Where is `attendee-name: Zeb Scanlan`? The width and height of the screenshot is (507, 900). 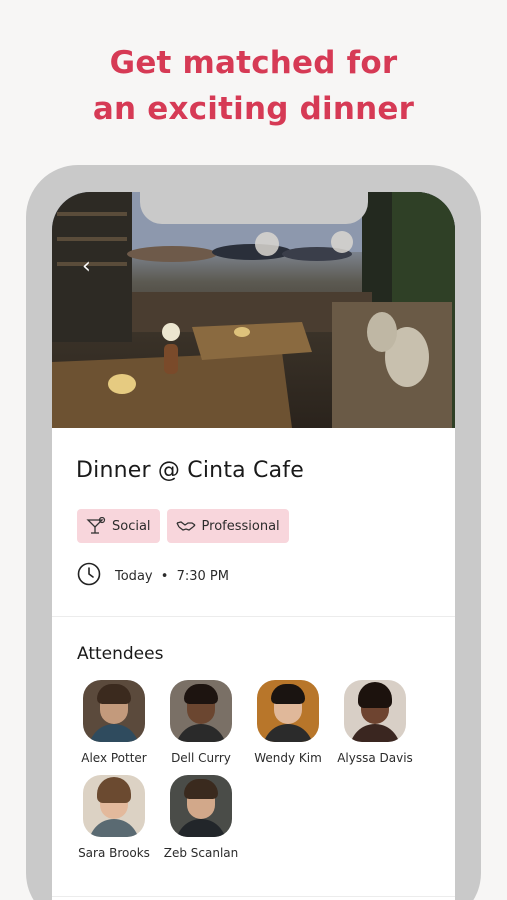 attendee-name: Zeb Scanlan is located at coordinates (201, 853).